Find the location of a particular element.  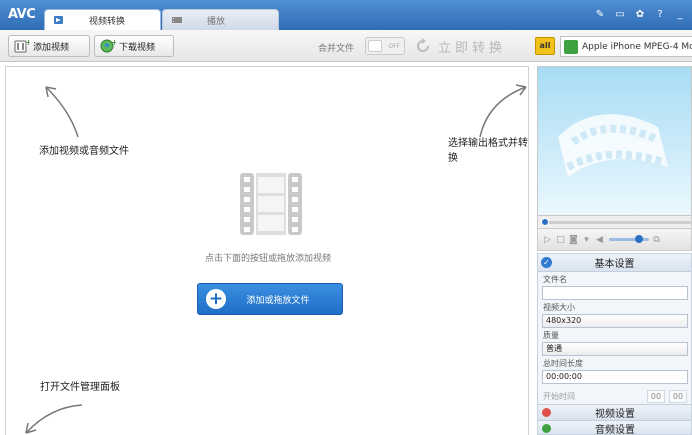

convert-now-button: 立即转换 is located at coordinates (471, 46).